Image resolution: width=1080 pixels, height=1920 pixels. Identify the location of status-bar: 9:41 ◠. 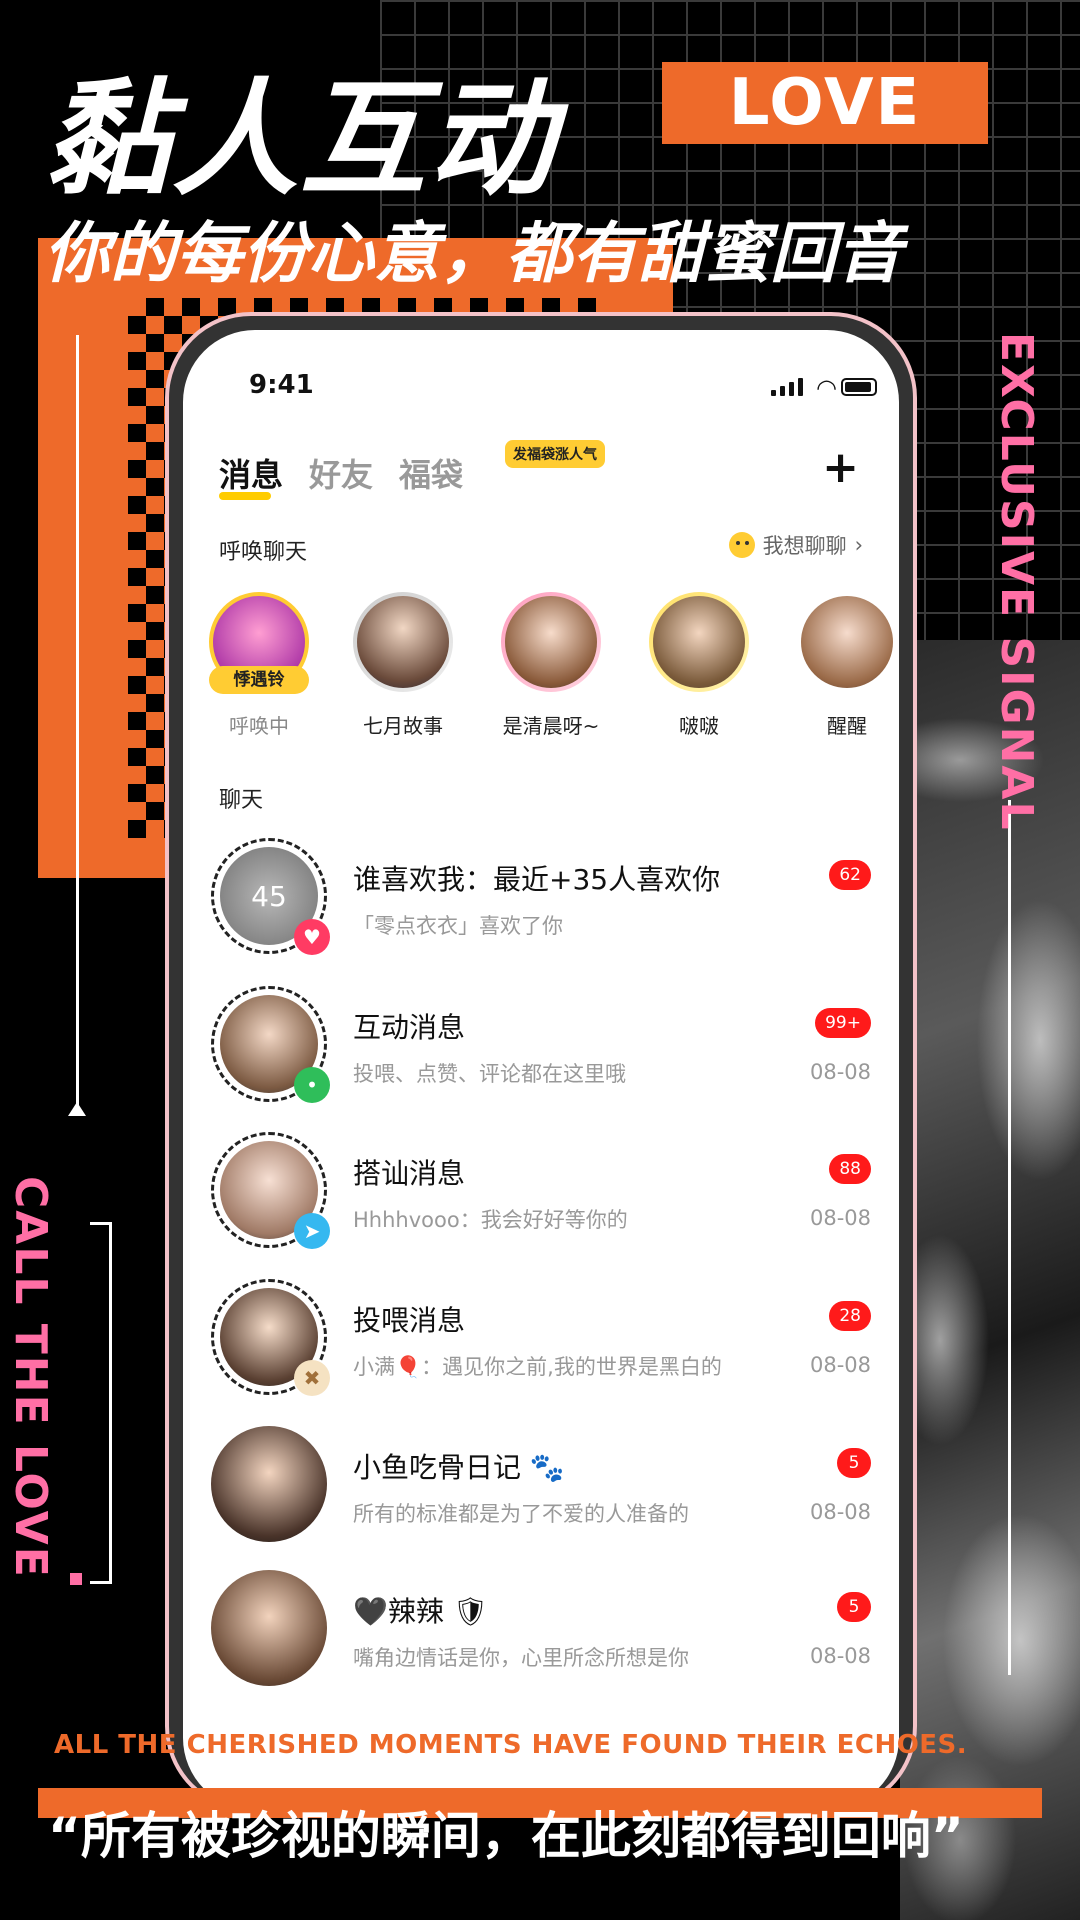
(541, 388).